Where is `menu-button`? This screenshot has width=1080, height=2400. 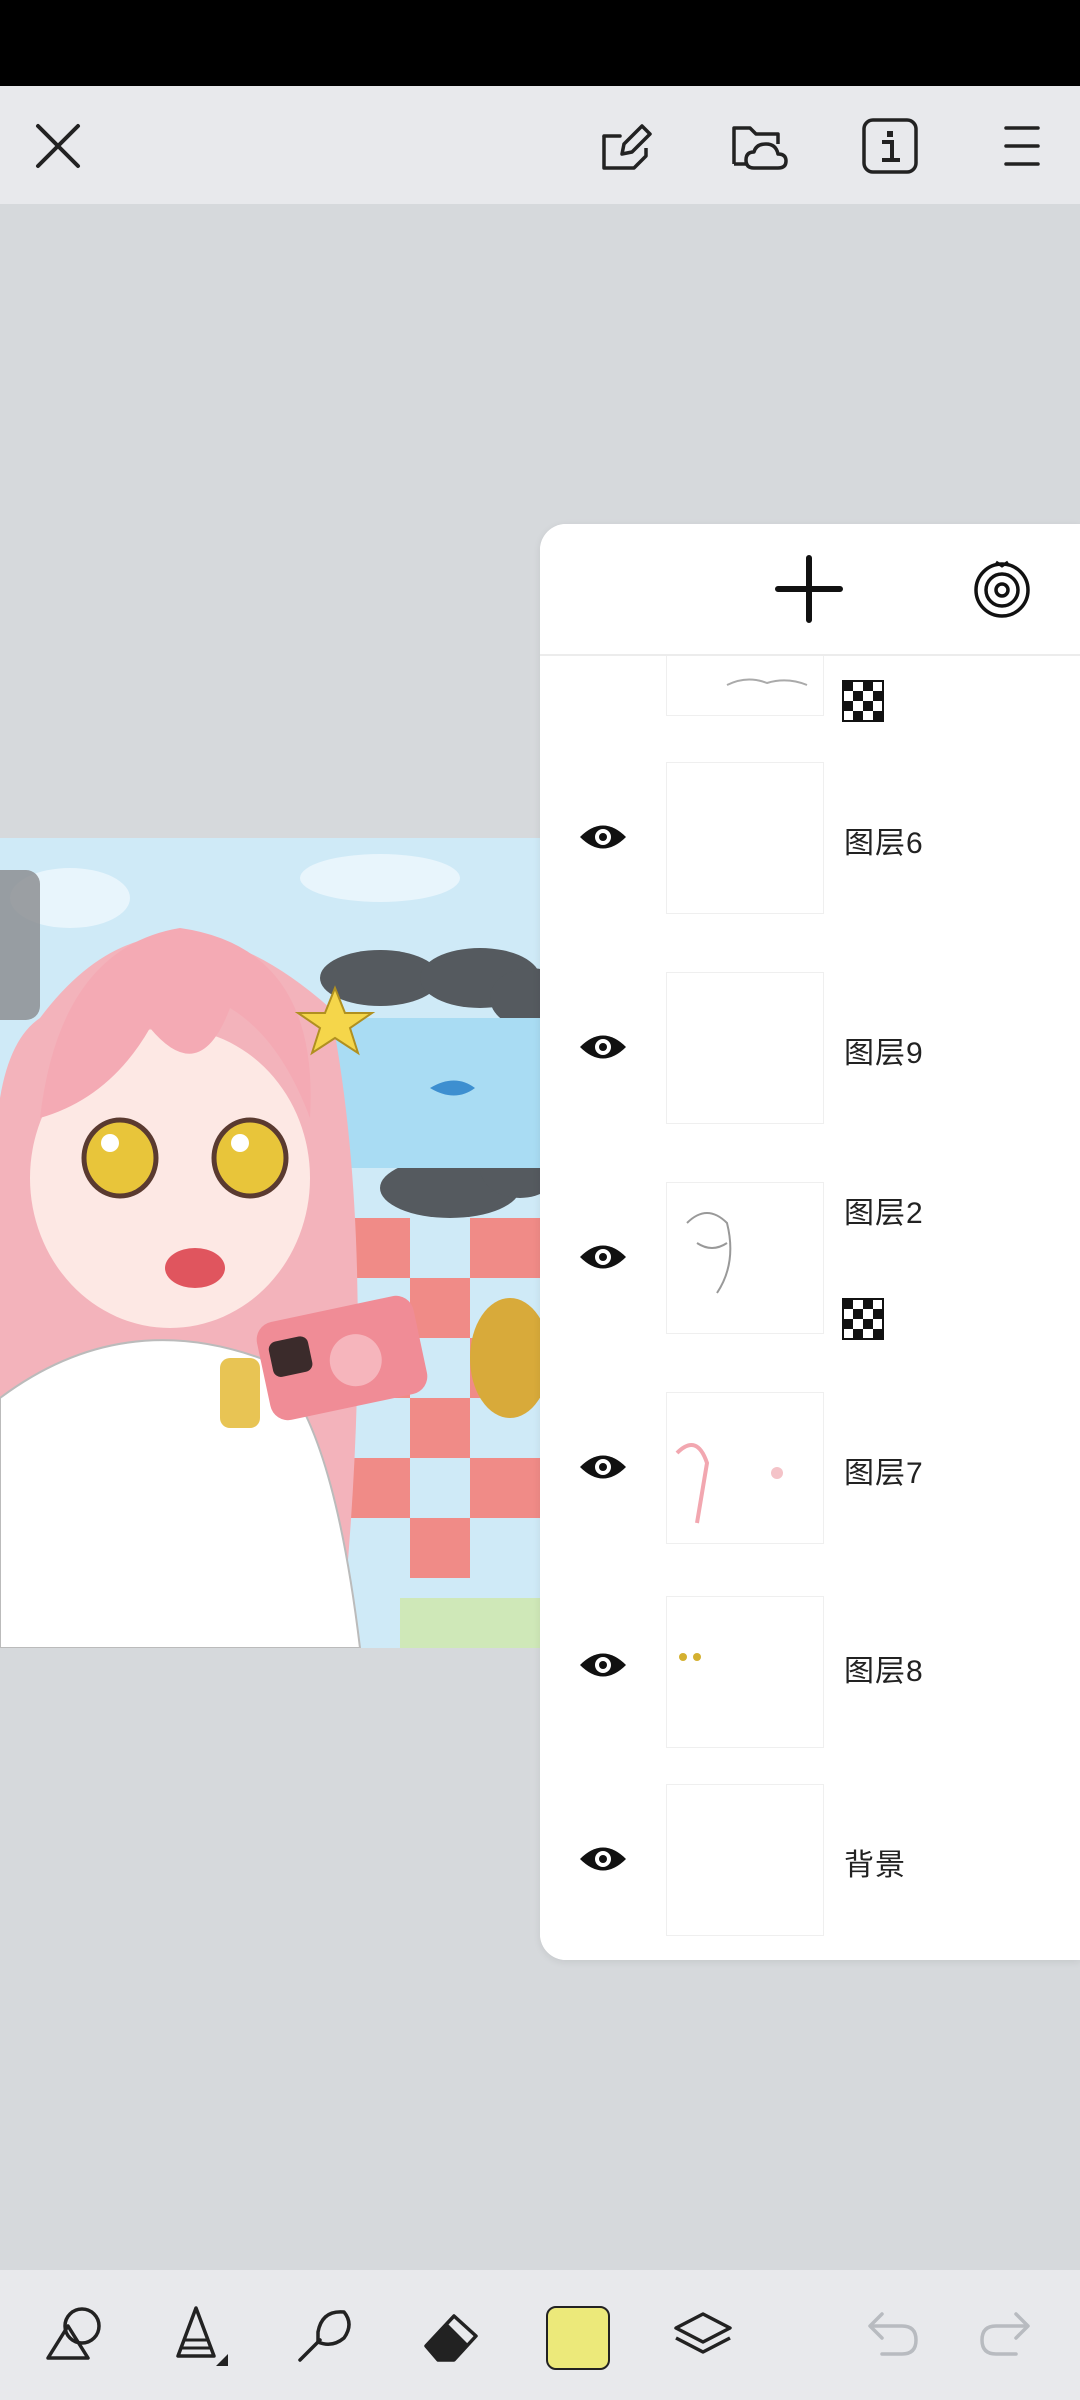
menu-button is located at coordinates (1022, 146).